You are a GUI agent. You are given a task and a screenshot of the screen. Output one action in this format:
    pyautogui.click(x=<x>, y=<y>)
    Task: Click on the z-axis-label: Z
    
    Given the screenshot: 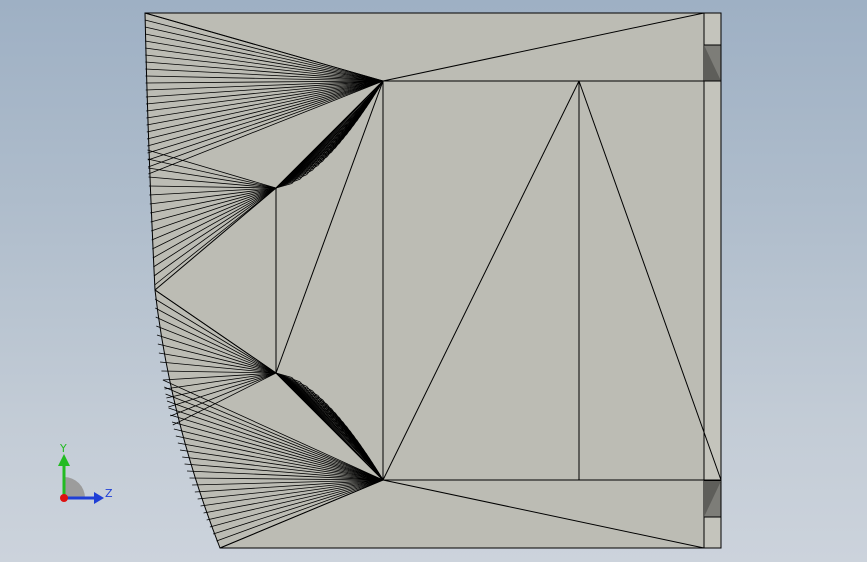 What is the action you would take?
    pyautogui.click(x=109, y=493)
    